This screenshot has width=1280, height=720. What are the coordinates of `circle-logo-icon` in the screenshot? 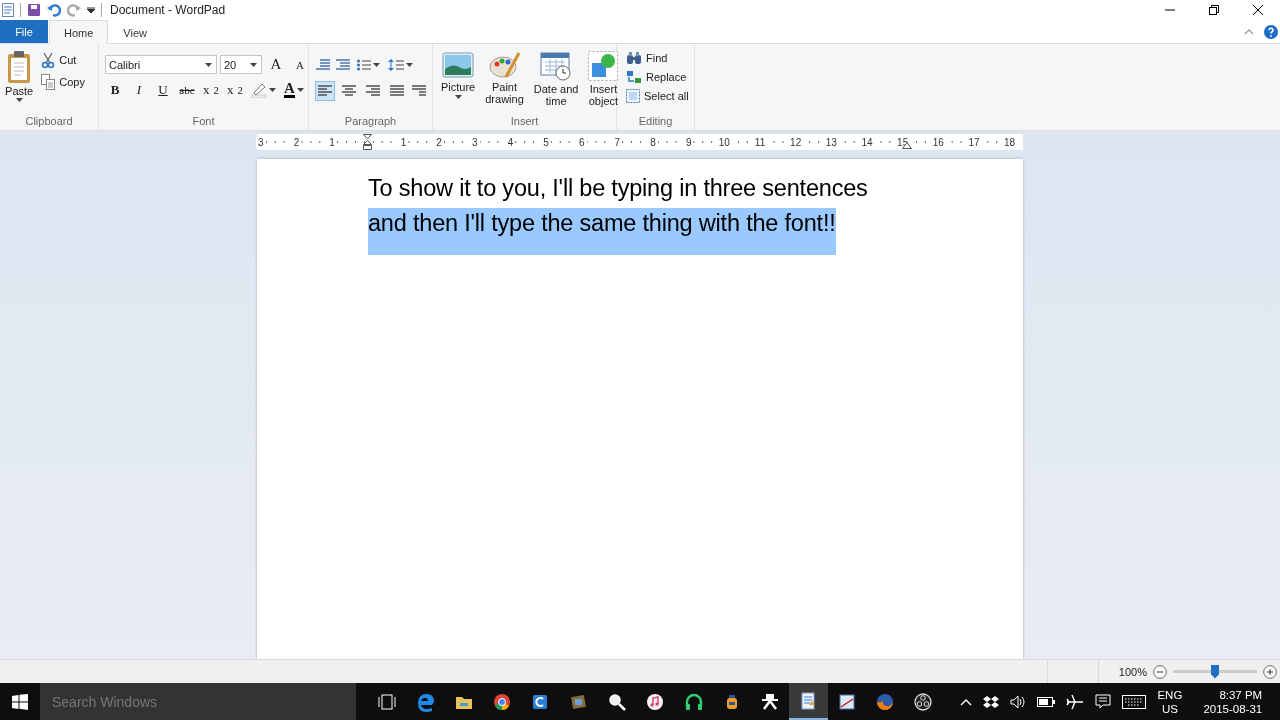 It's located at (923, 701).